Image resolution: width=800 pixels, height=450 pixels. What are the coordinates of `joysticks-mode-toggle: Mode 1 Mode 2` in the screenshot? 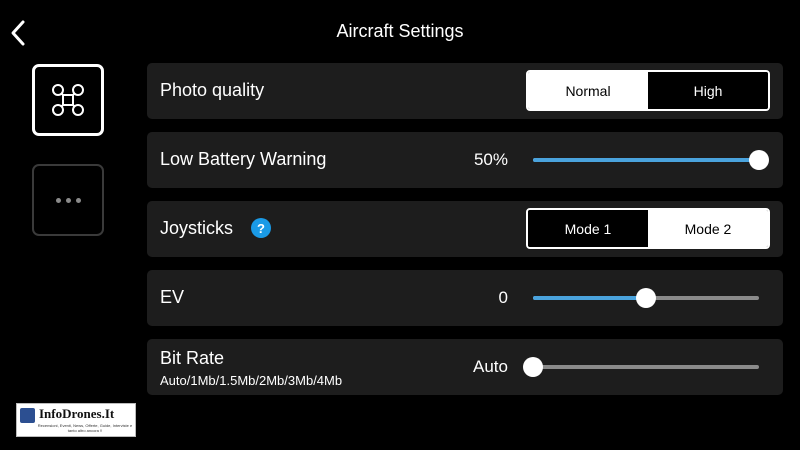 It's located at (648, 228).